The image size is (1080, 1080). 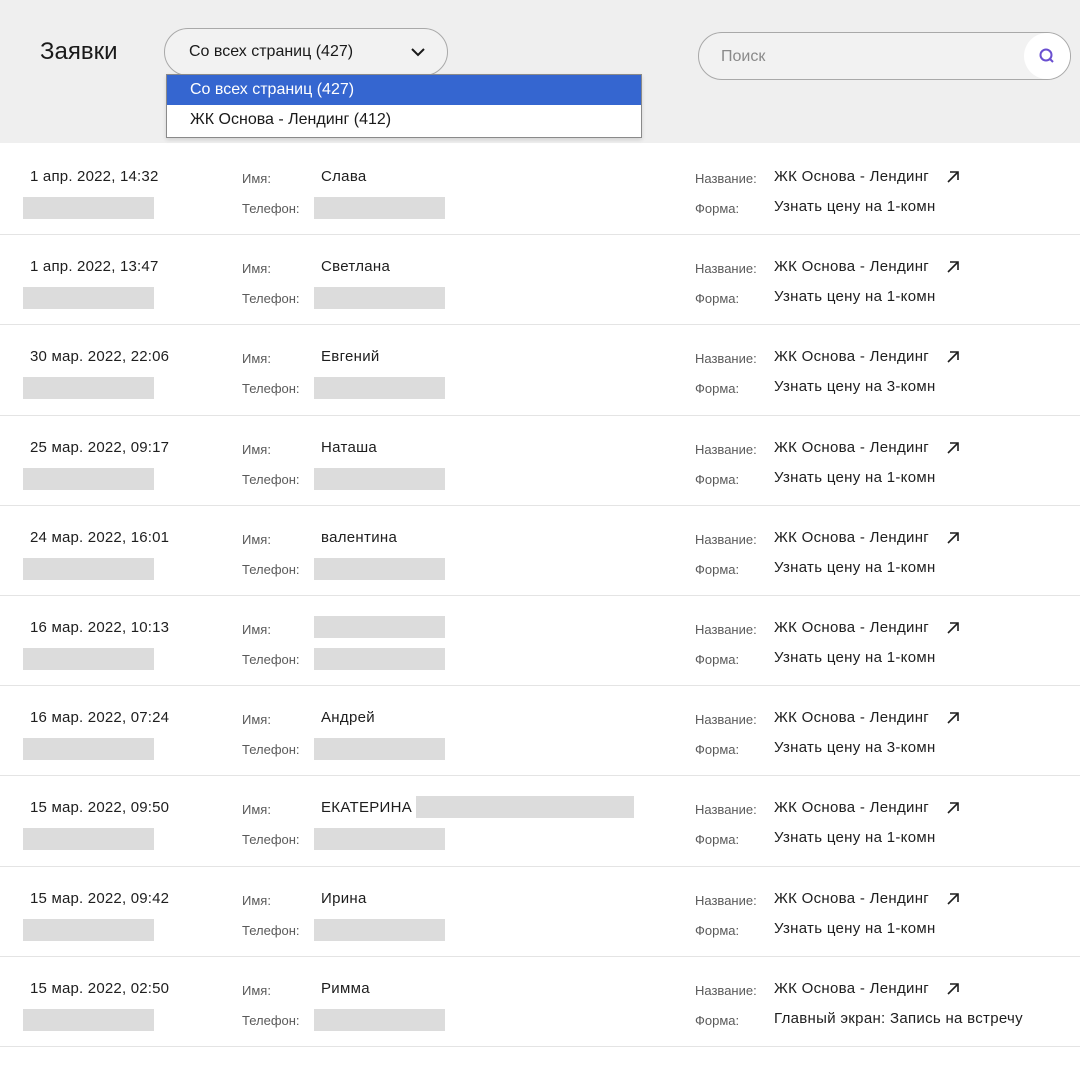 What do you see at coordinates (404, 120) in the screenshot?
I see `dropdown-option-landing: ЖК Основа - Лендинг (412)` at bounding box center [404, 120].